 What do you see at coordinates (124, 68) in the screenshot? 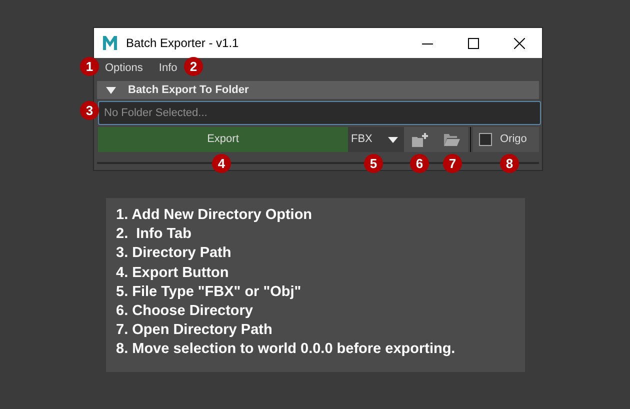
I see `menu-item: Options` at bounding box center [124, 68].